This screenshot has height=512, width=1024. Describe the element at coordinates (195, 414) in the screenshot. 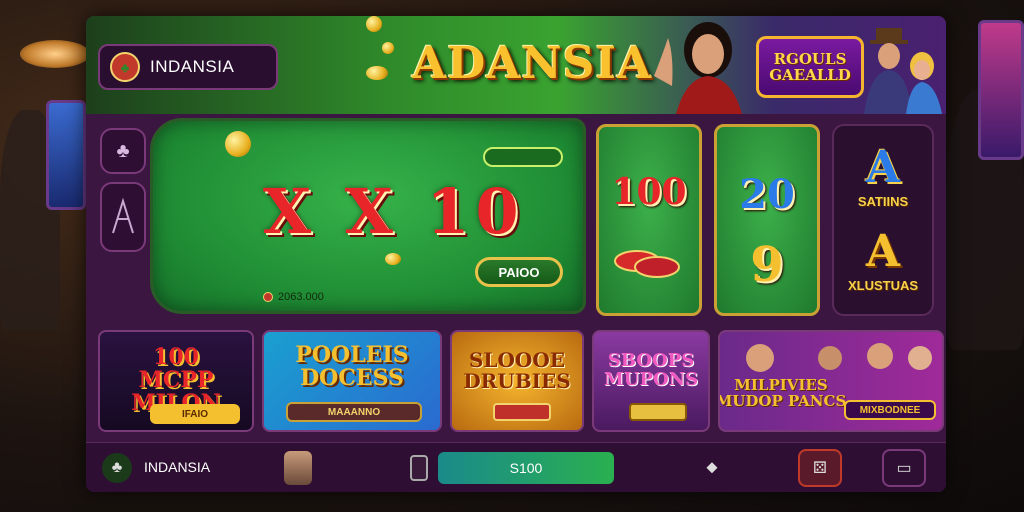

I see `game-tile-button: IFAIO` at that location.